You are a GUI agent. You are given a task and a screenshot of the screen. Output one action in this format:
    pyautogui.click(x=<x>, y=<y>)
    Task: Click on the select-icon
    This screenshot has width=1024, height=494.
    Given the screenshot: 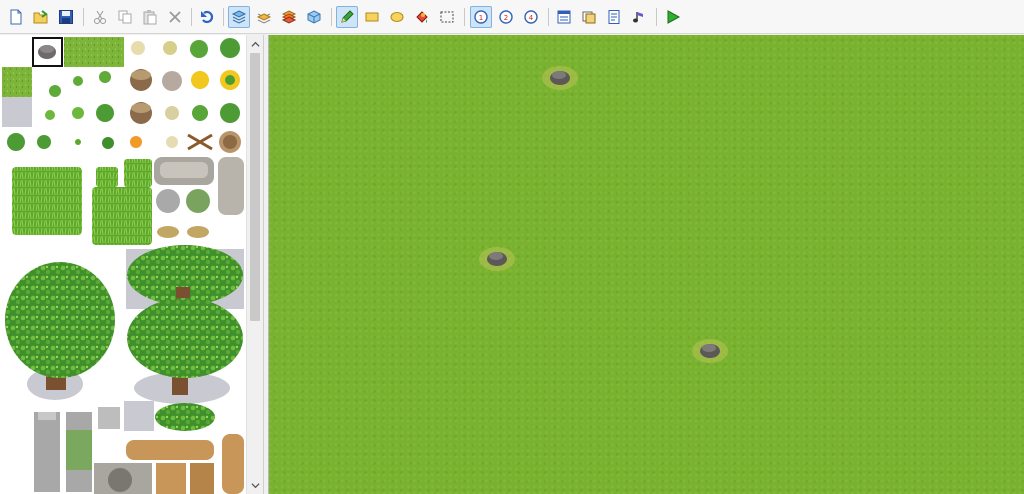 What is the action you would take?
    pyautogui.click(x=447, y=17)
    